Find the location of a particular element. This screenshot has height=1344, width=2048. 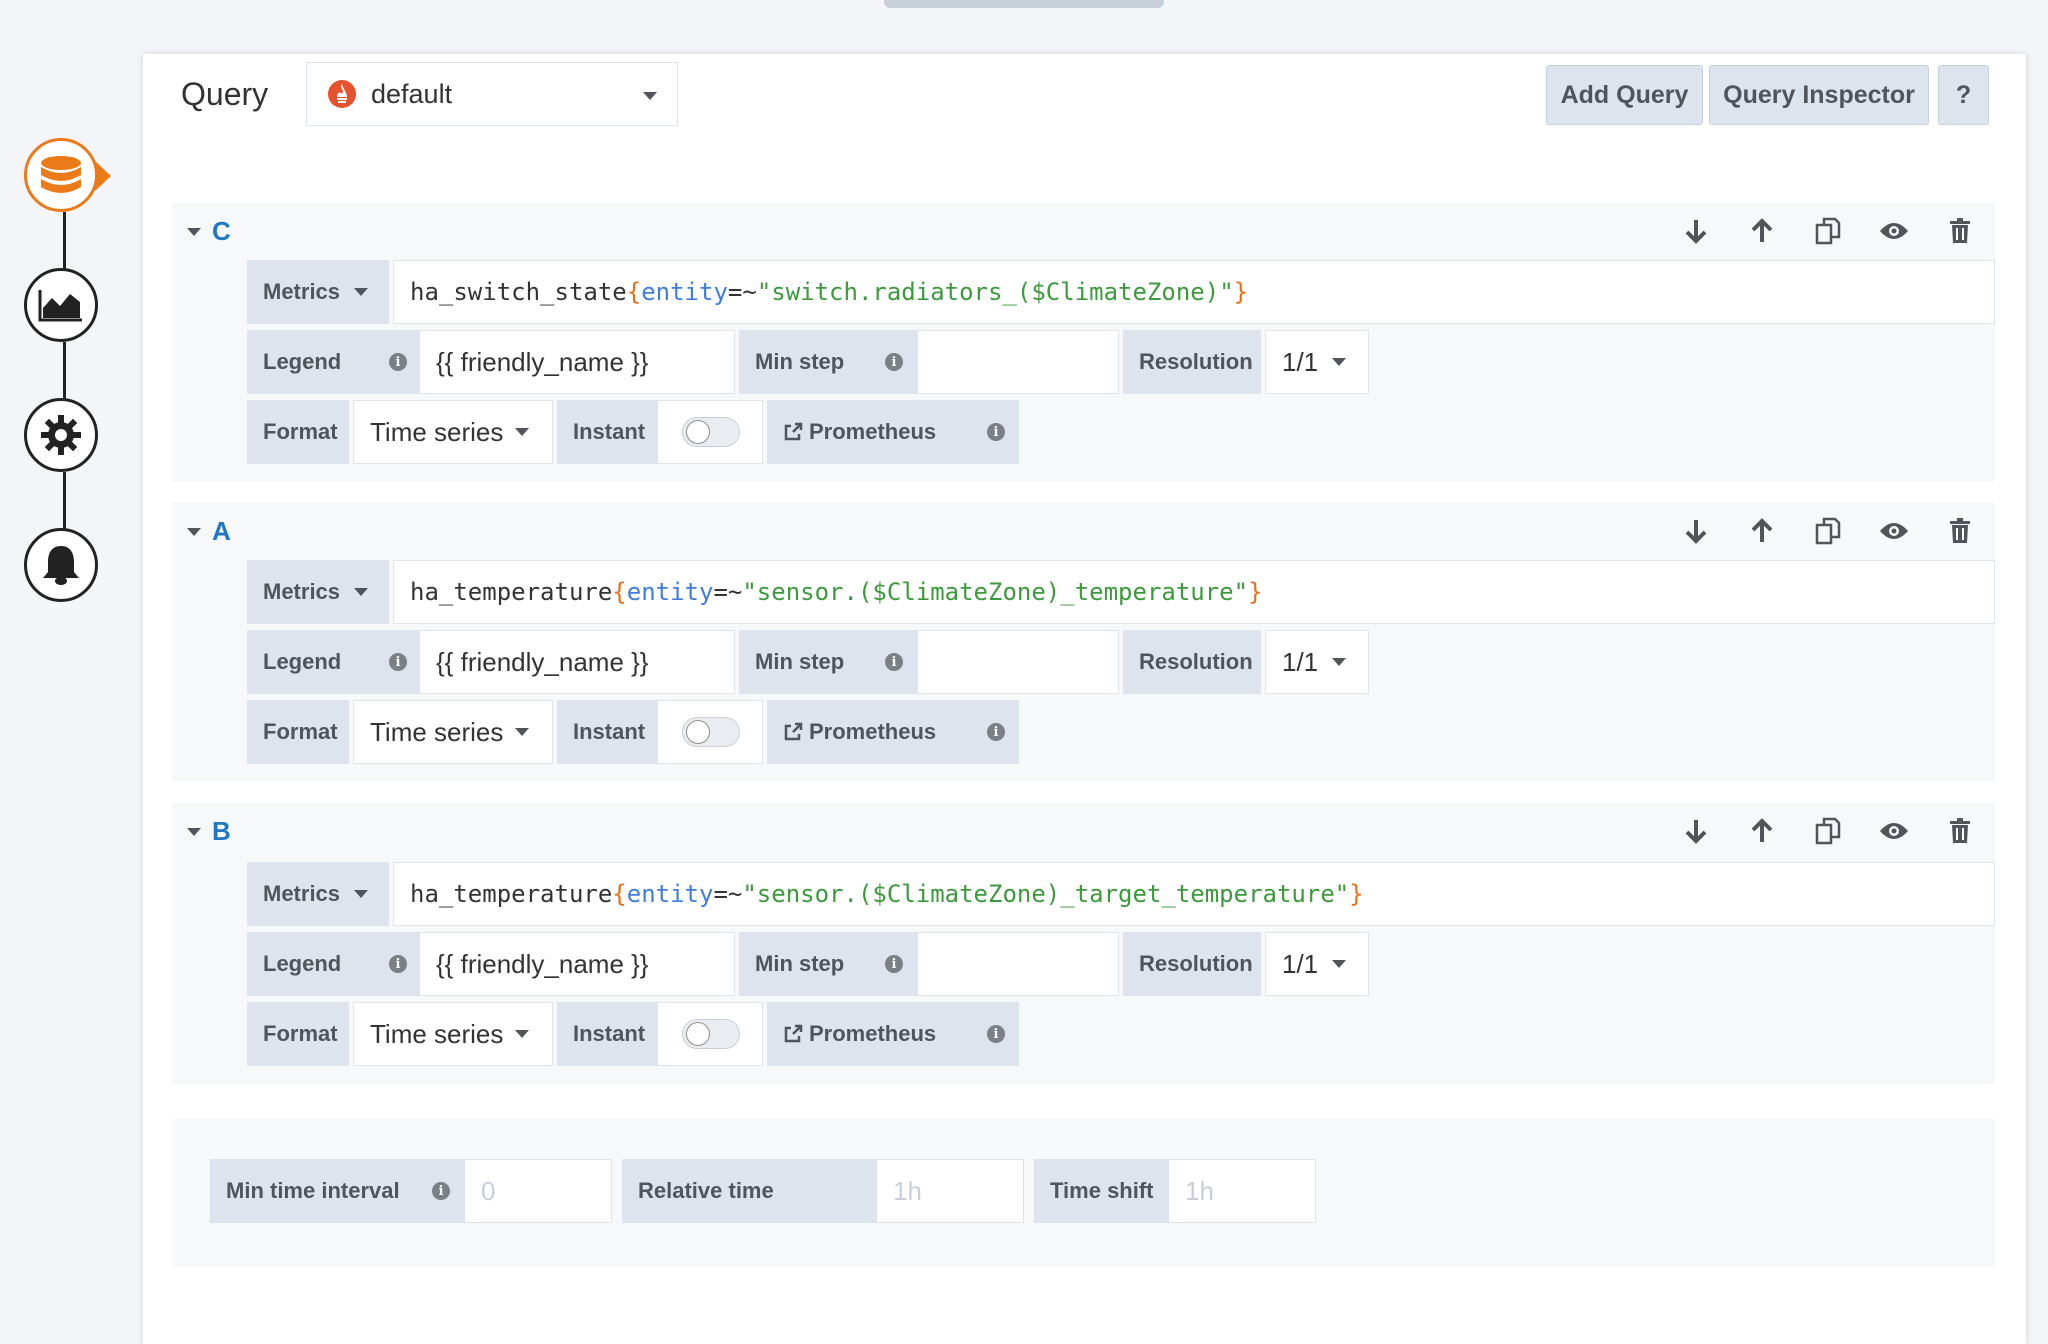

relative-time-placeholder: 1h is located at coordinates (907, 1190).